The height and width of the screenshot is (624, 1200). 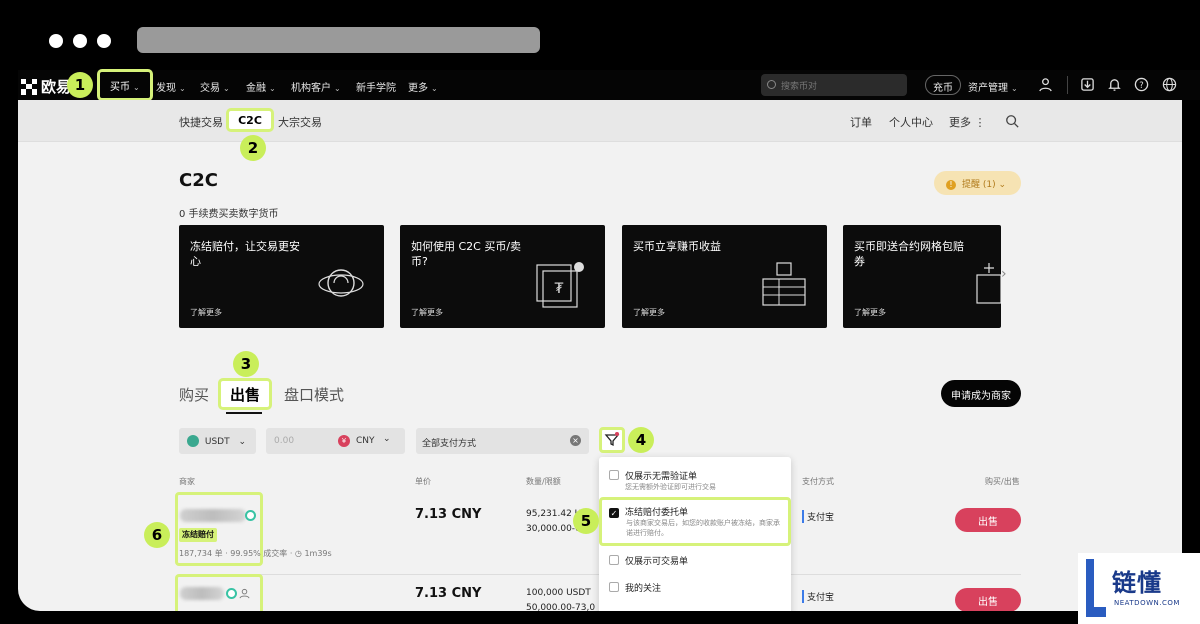 I want to click on checkbox-checked: ✓, so click(x=614, y=513).